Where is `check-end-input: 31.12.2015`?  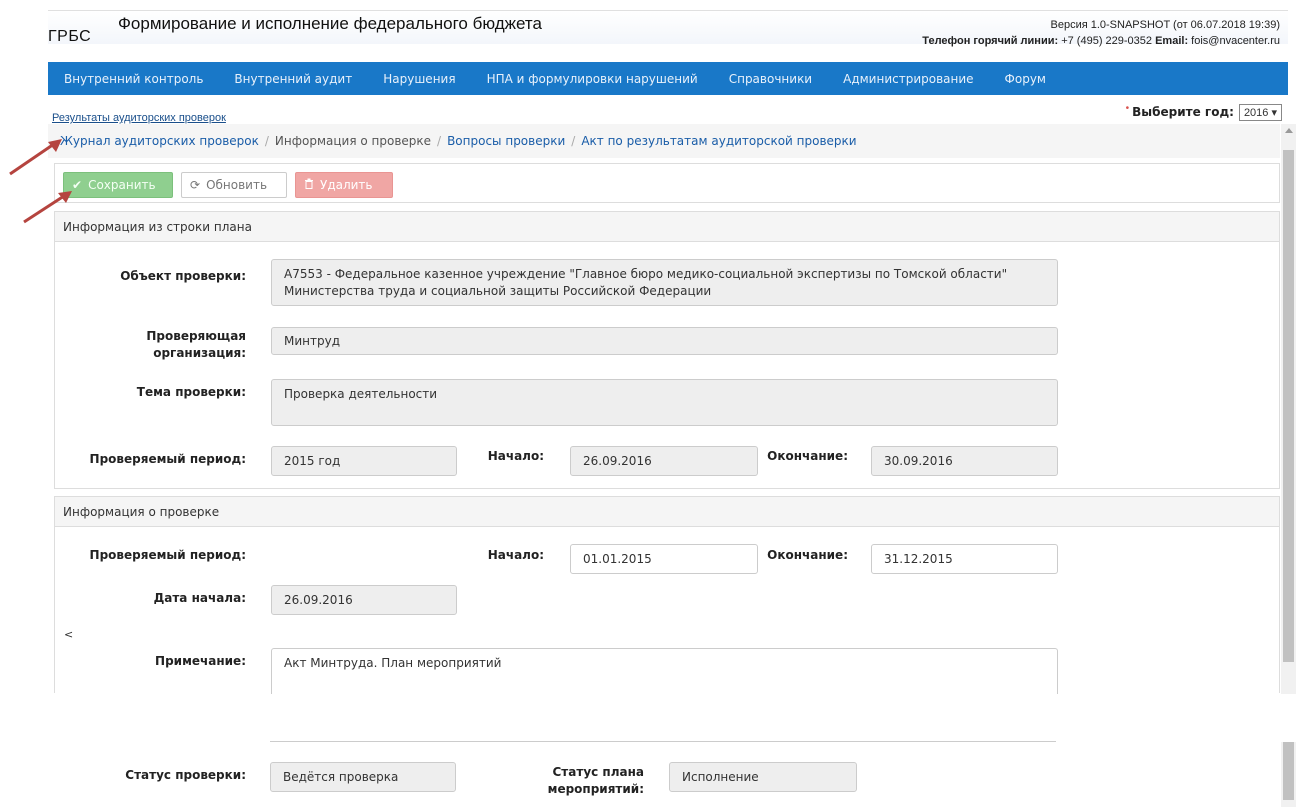 check-end-input: 31.12.2015 is located at coordinates (964, 559).